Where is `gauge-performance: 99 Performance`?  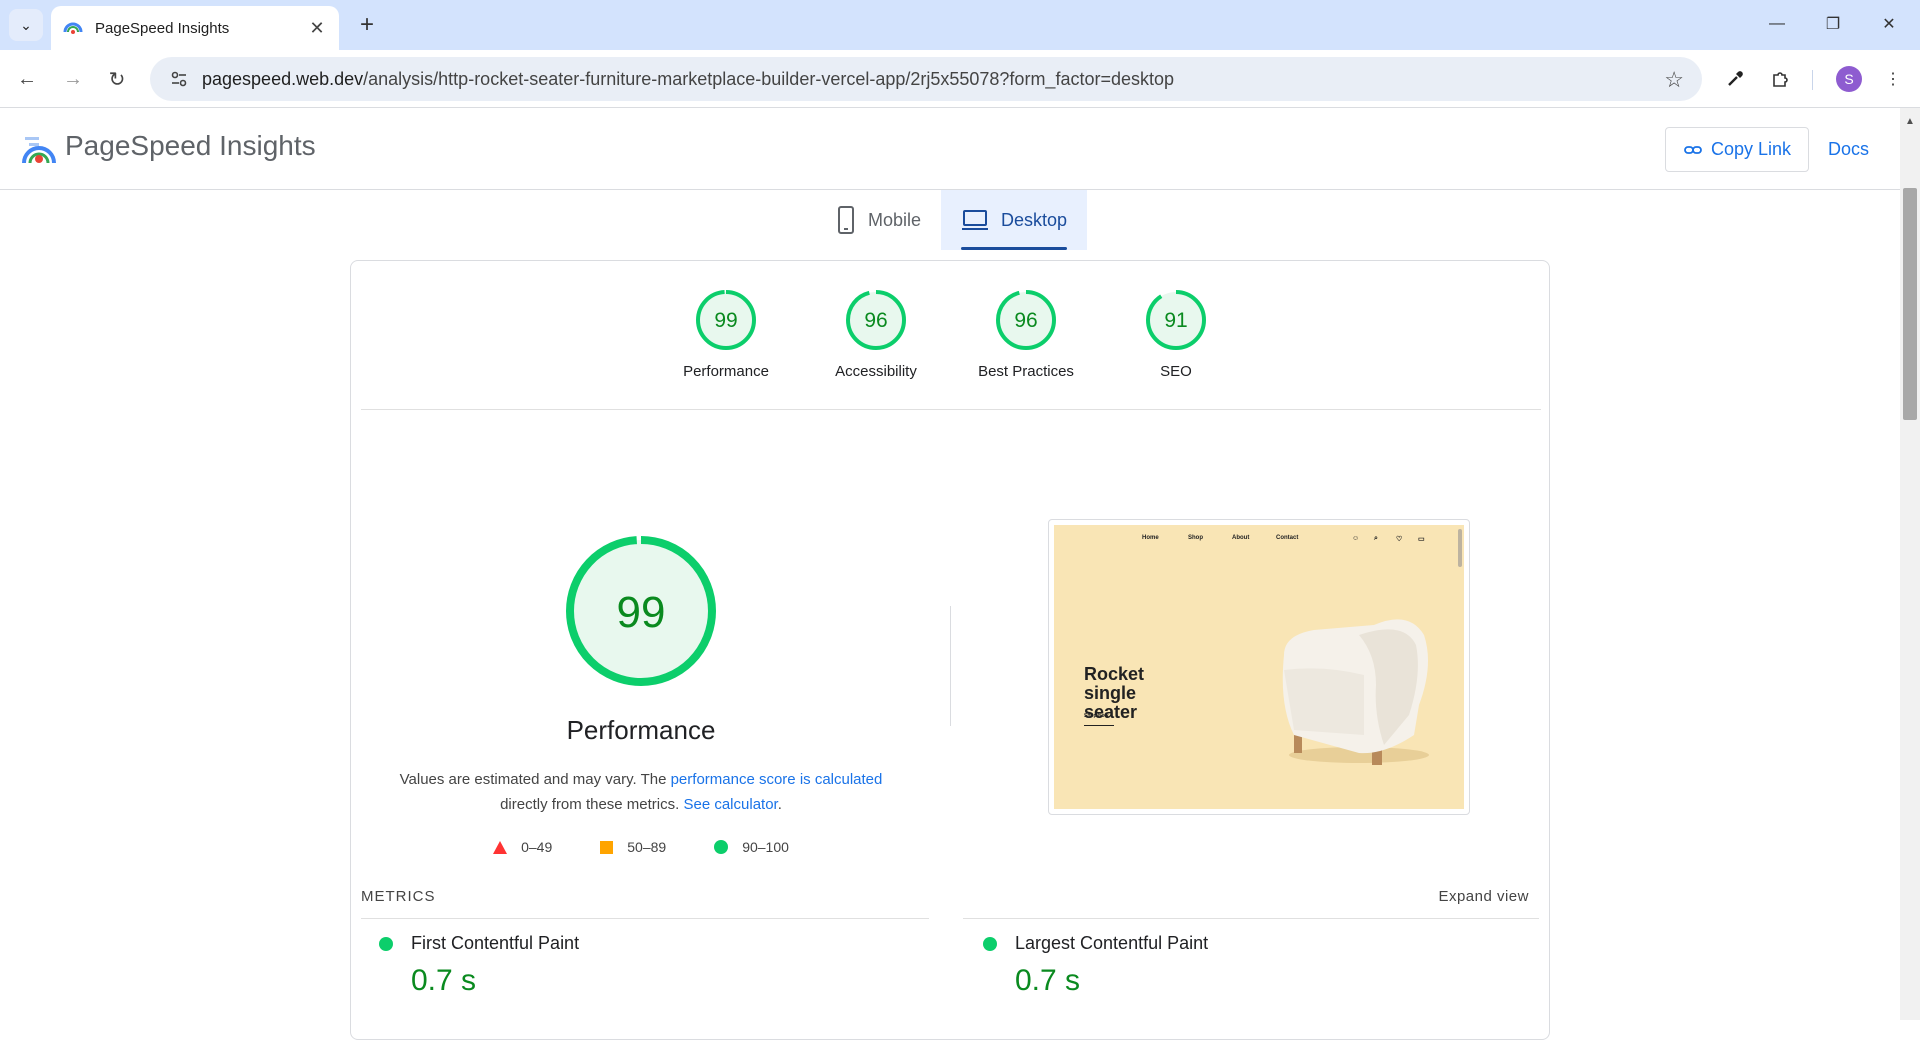
gauge-performance: 99 Performance is located at coordinates (726, 334).